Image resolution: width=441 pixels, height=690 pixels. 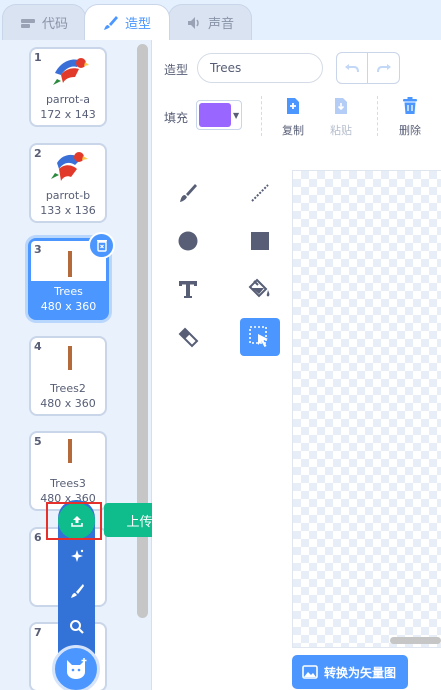 I want to click on costume-name: Trees2, so click(x=68, y=388).